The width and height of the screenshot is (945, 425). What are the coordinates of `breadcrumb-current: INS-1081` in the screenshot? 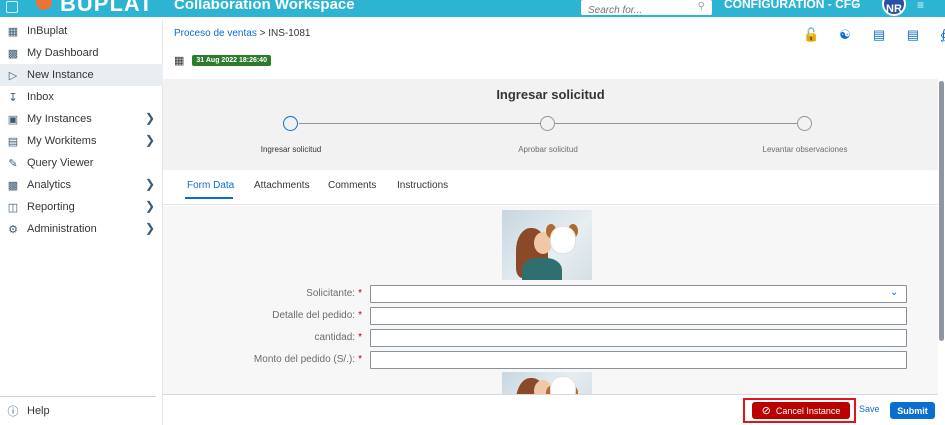 It's located at (289, 33).